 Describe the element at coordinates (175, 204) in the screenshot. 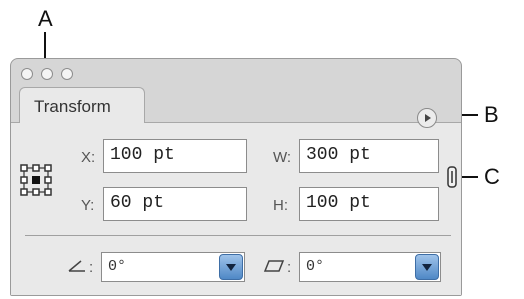

I see `y-field: 60 pt` at that location.